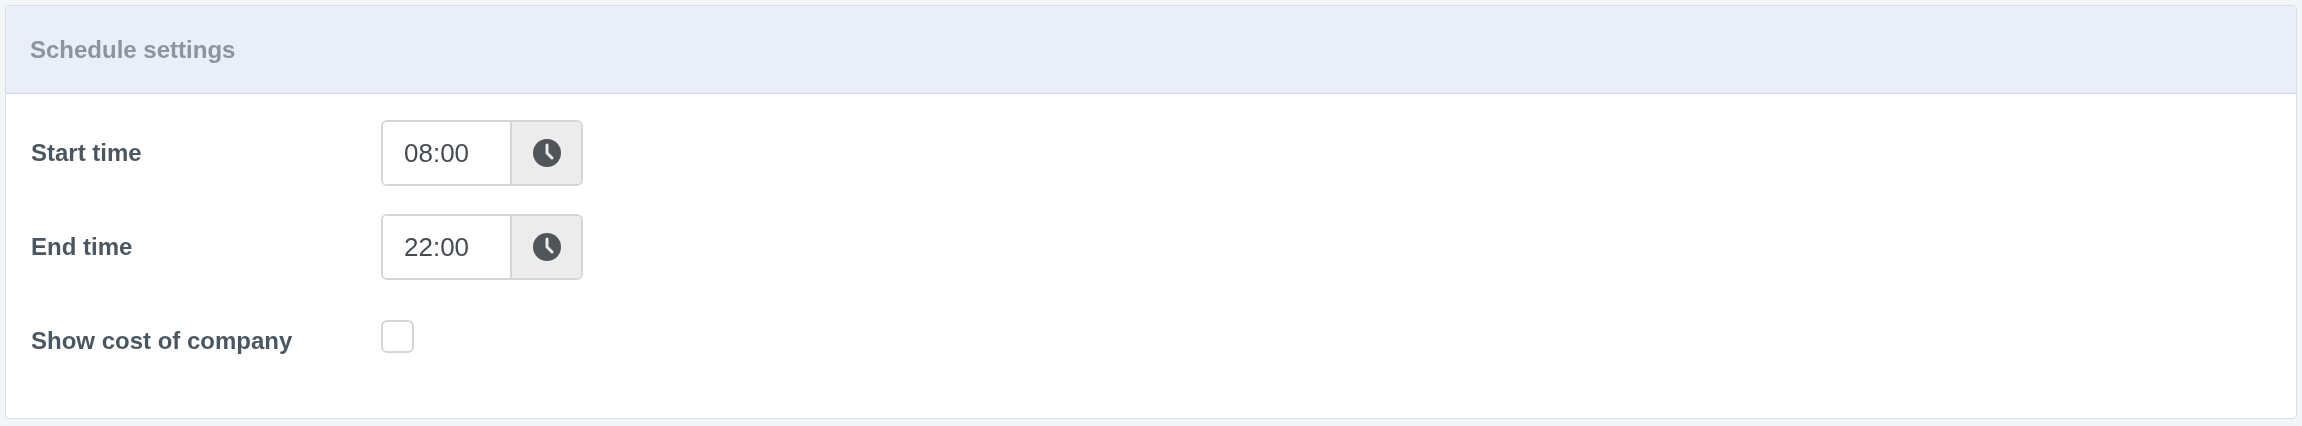  I want to click on time-input: 22:00, so click(482, 247).